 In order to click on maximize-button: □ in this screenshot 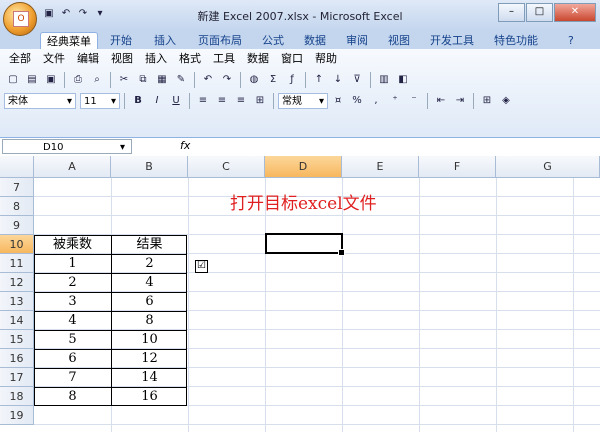, I will do `click(539, 12)`.